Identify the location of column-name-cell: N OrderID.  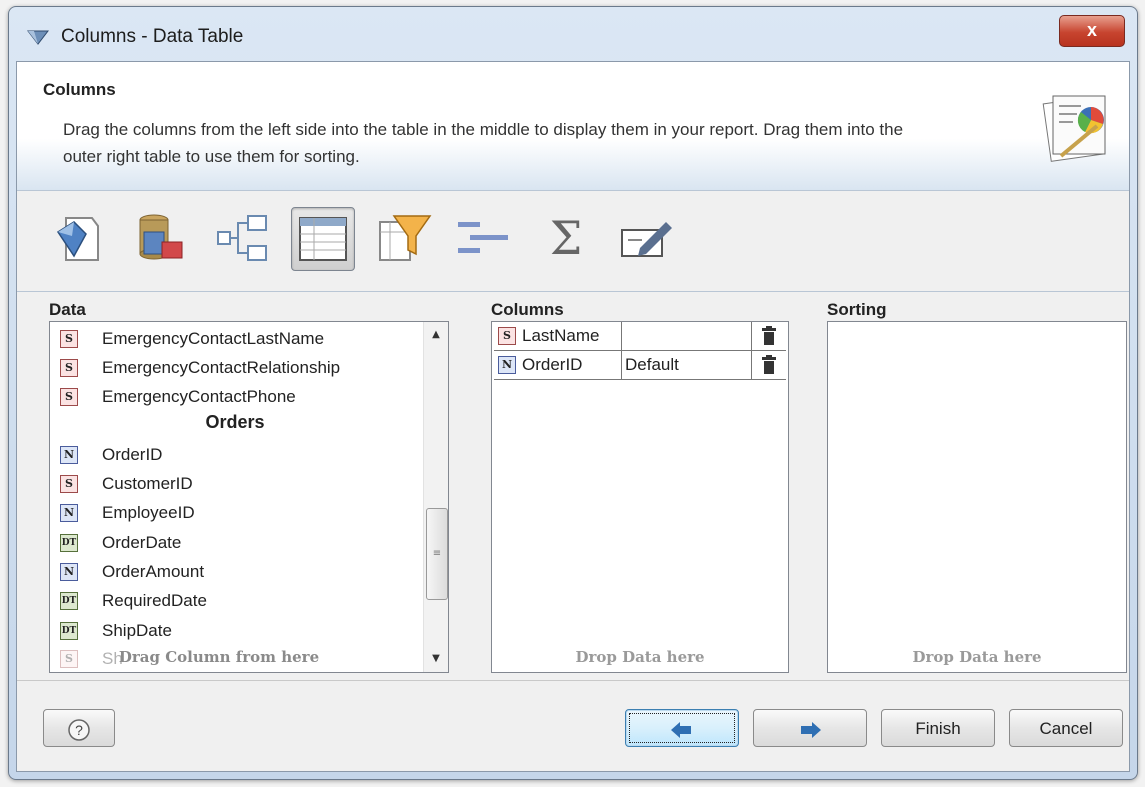
(558, 365).